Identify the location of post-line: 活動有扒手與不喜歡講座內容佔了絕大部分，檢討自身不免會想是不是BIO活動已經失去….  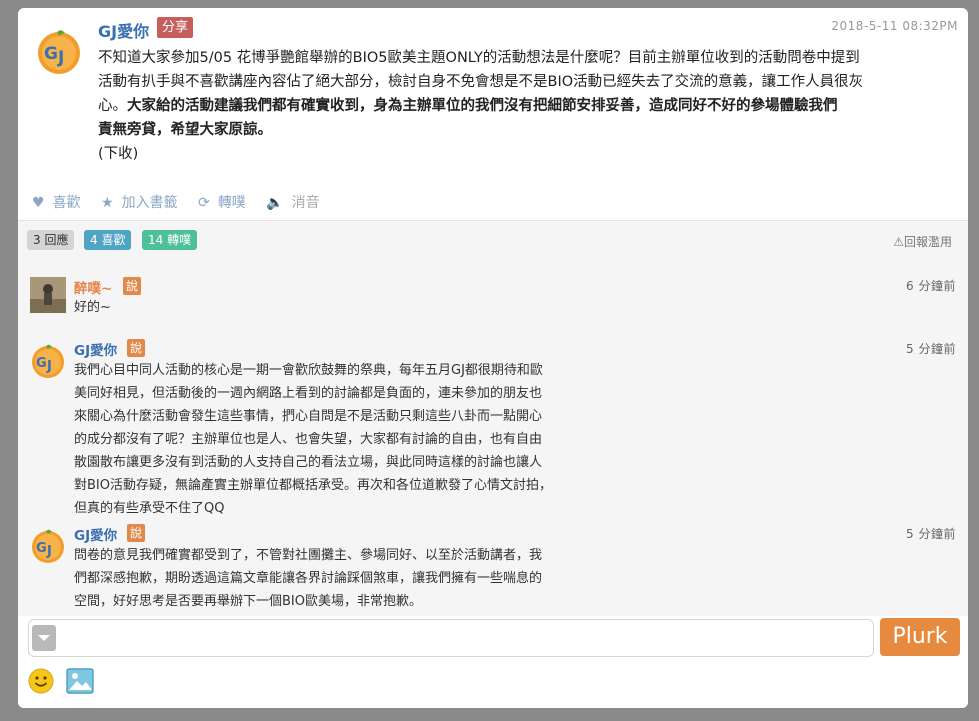
(481, 82).